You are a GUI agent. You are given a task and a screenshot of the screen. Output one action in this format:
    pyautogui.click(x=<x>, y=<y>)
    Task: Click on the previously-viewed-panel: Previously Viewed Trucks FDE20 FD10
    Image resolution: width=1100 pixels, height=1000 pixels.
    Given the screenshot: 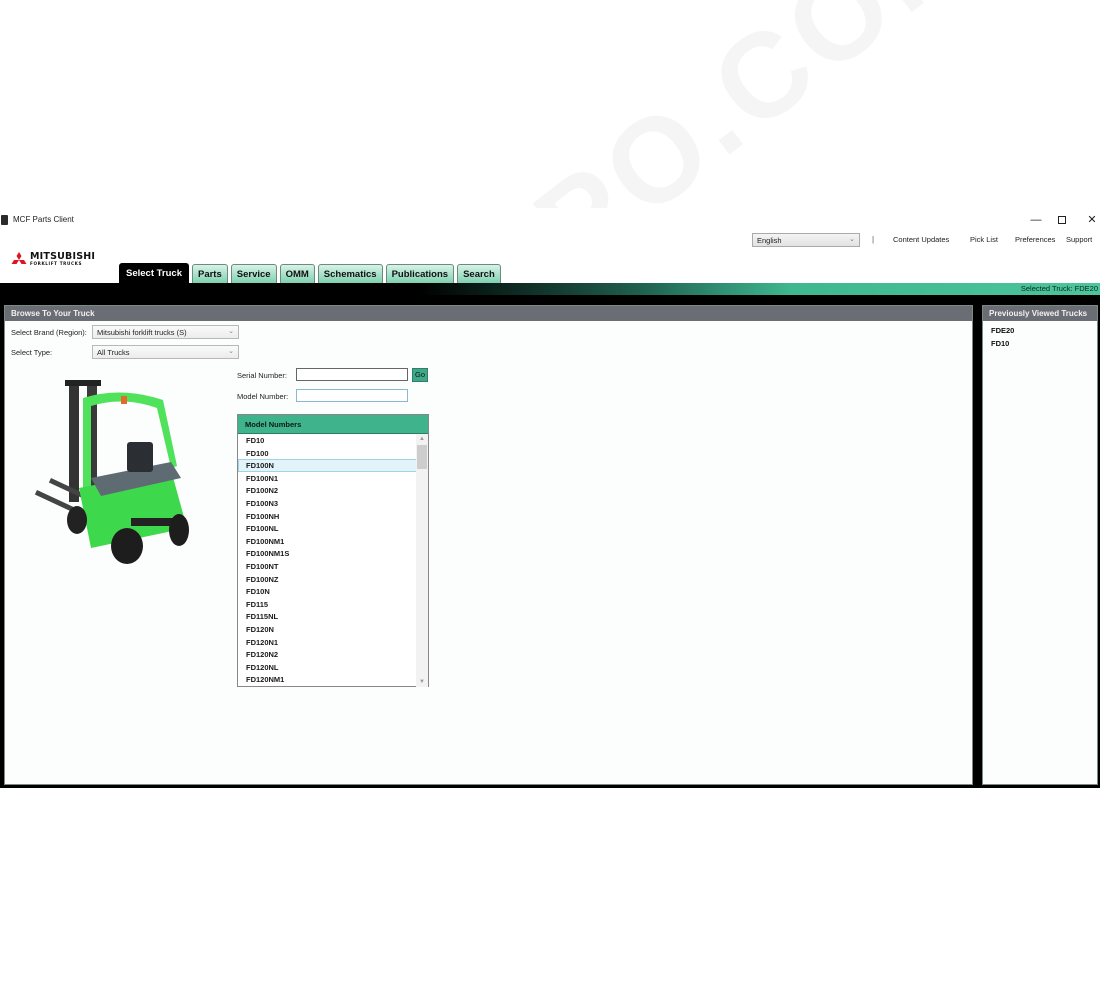 What is the action you would take?
    pyautogui.click(x=1040, y=545)
    